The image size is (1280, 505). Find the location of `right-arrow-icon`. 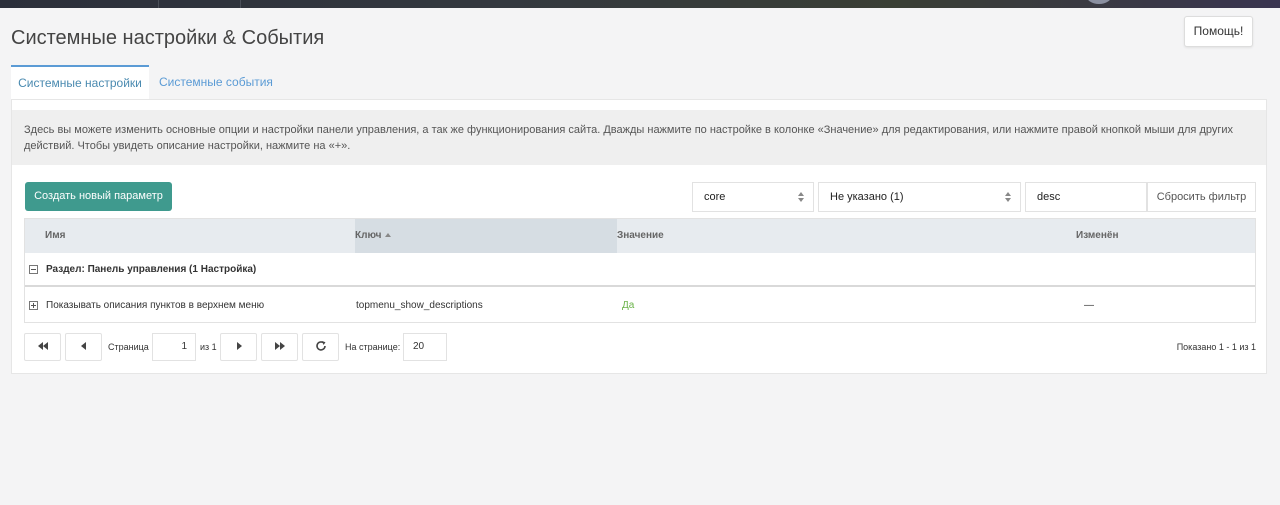

right-arrow-icon is located at coordinates (239, 346).